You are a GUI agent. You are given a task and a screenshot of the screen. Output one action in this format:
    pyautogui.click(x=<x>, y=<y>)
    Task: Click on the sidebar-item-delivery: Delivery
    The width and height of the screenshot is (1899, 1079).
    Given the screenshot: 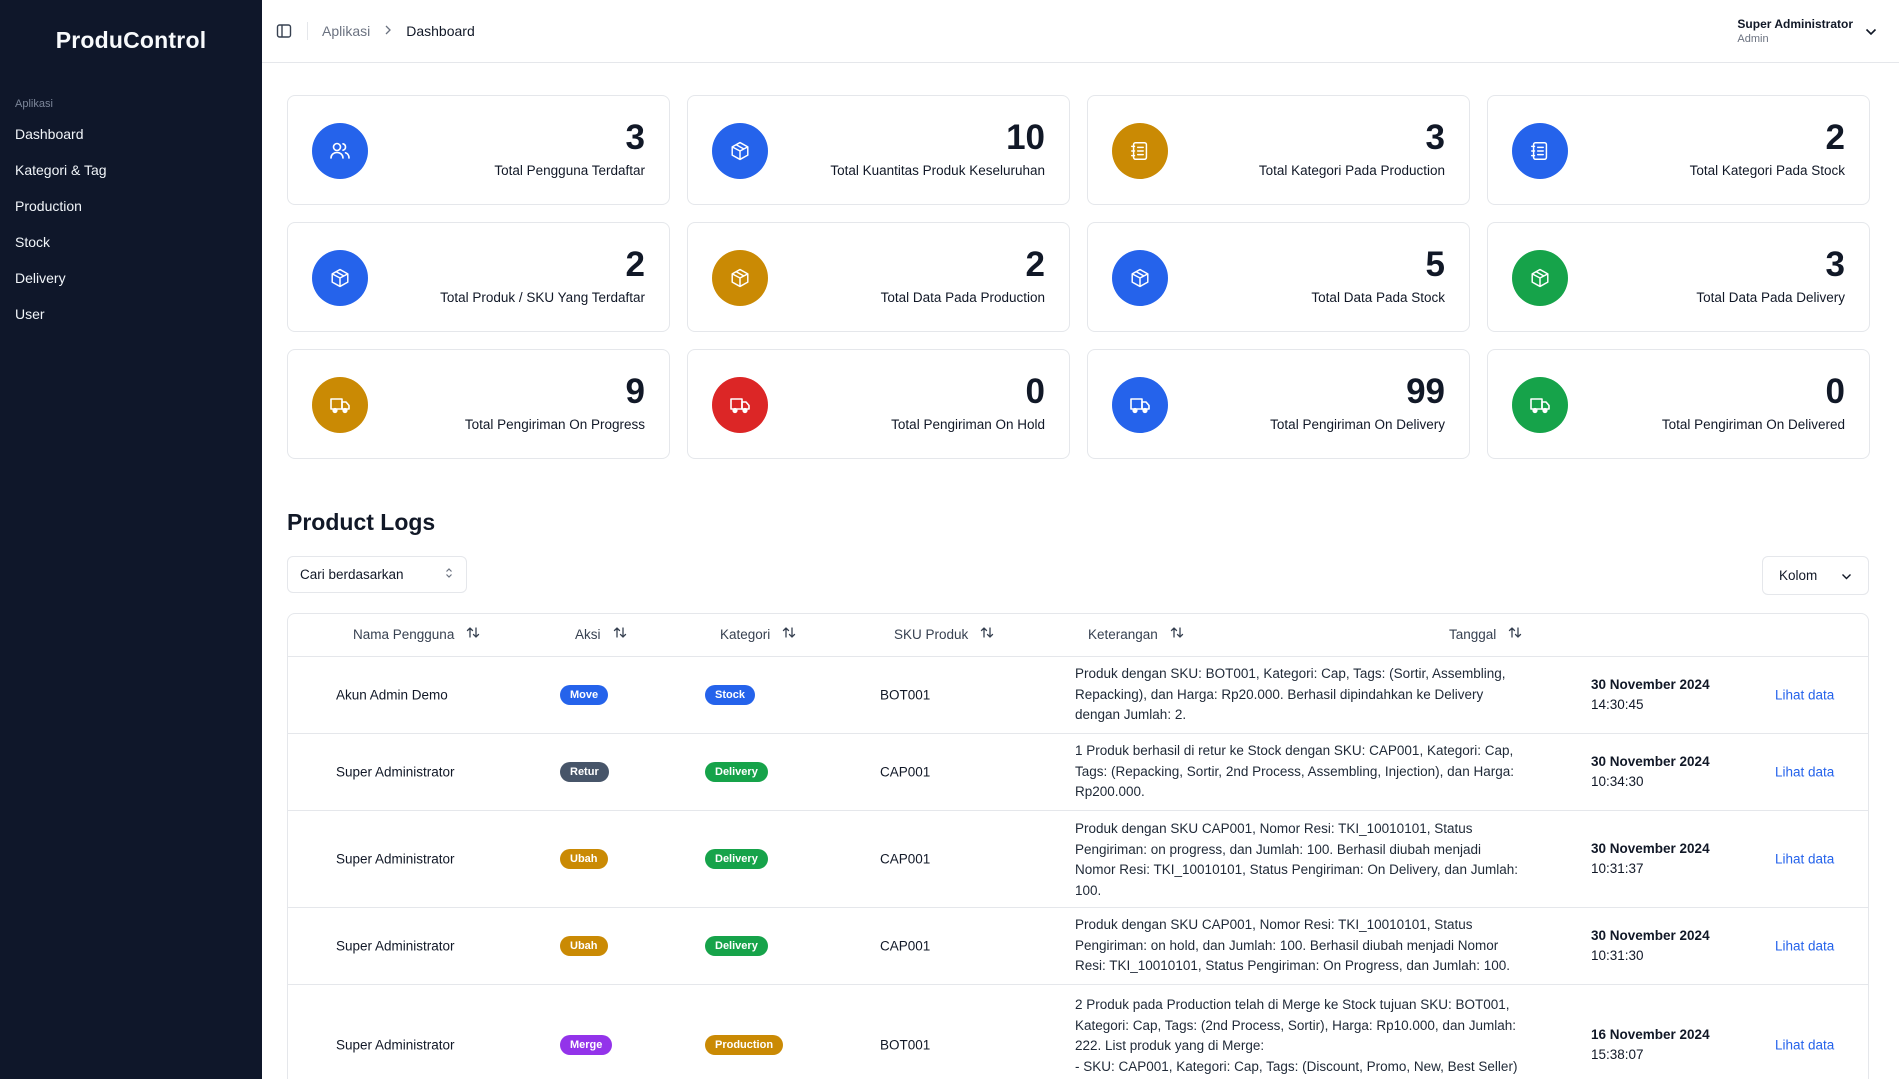 What is the action you would take?
    pyautogui.click(x=131, y=278)
    